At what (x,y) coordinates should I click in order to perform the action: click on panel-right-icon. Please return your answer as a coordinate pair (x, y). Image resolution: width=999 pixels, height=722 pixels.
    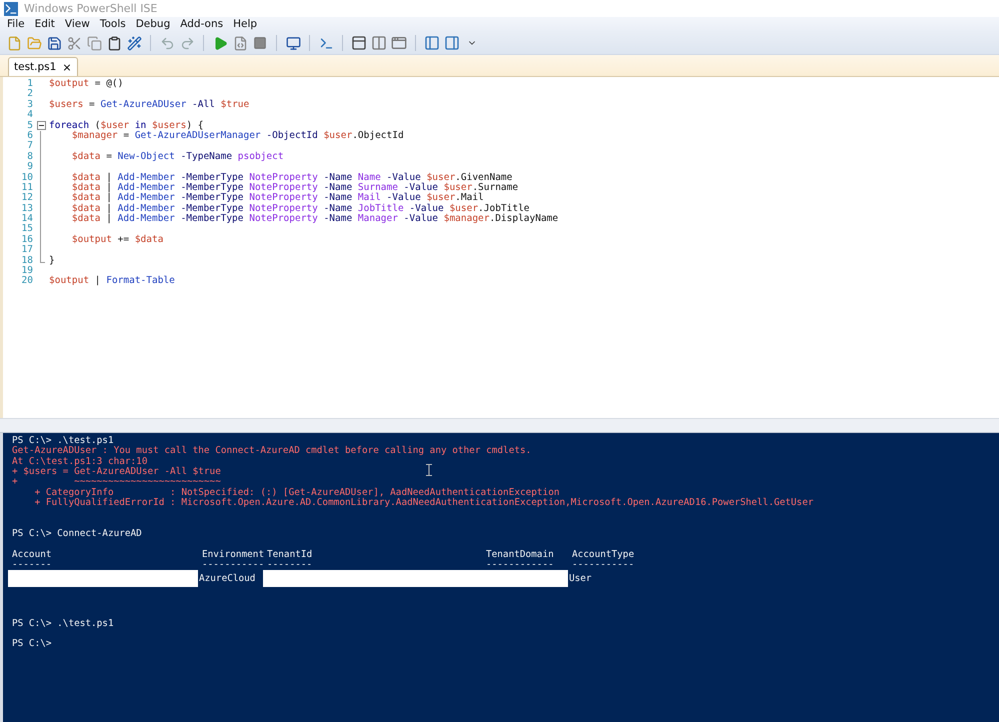
    Looking at the image, I should click on (452, 43).